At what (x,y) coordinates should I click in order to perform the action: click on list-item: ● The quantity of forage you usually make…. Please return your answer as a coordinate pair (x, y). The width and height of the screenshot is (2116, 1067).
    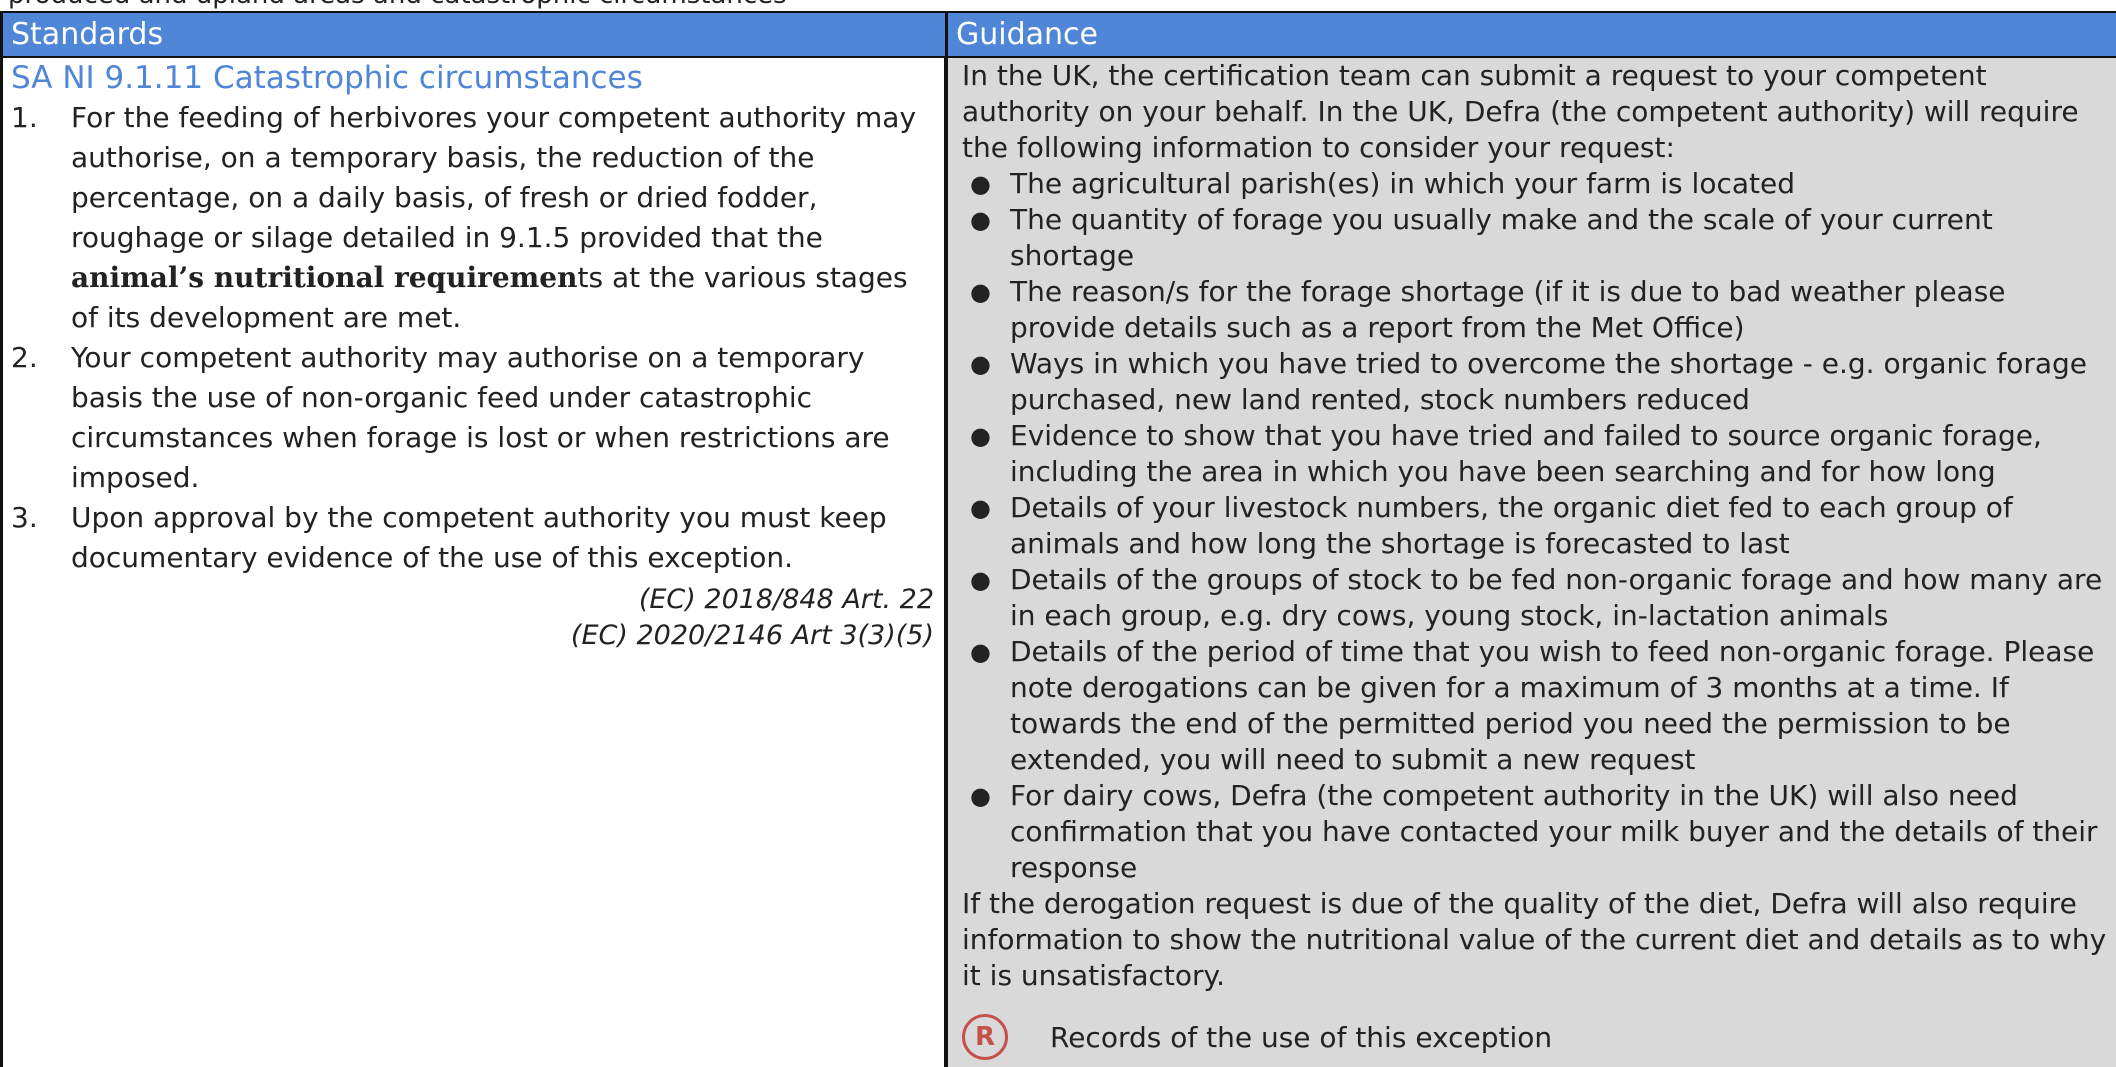
    Looking at the image, I should click on (1539, 238).